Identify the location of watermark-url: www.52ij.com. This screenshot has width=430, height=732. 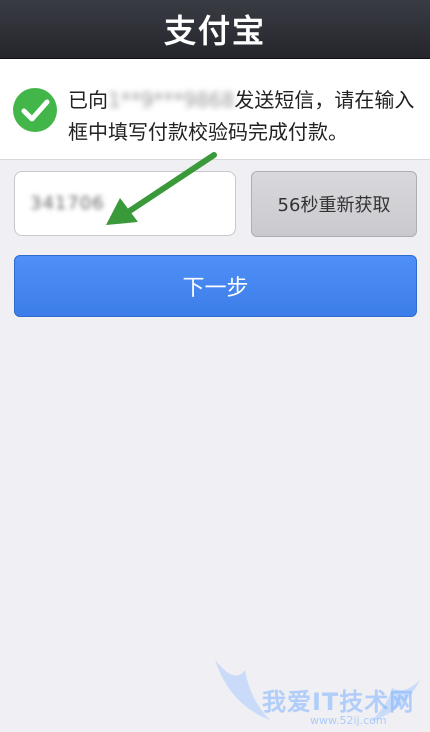
(348, 720).